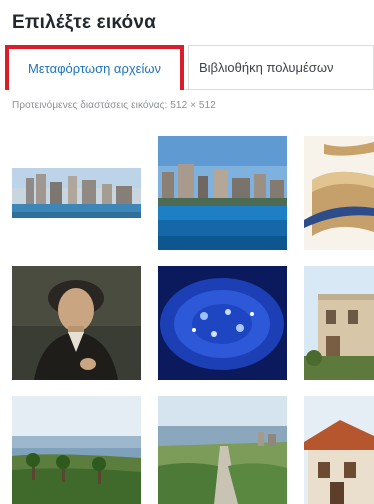 This screenshot has width=374, height=504. Describe the element at coordinates (76, 323) in the screenshot. I see `image-thumbnail-historical-portrait` at that location.